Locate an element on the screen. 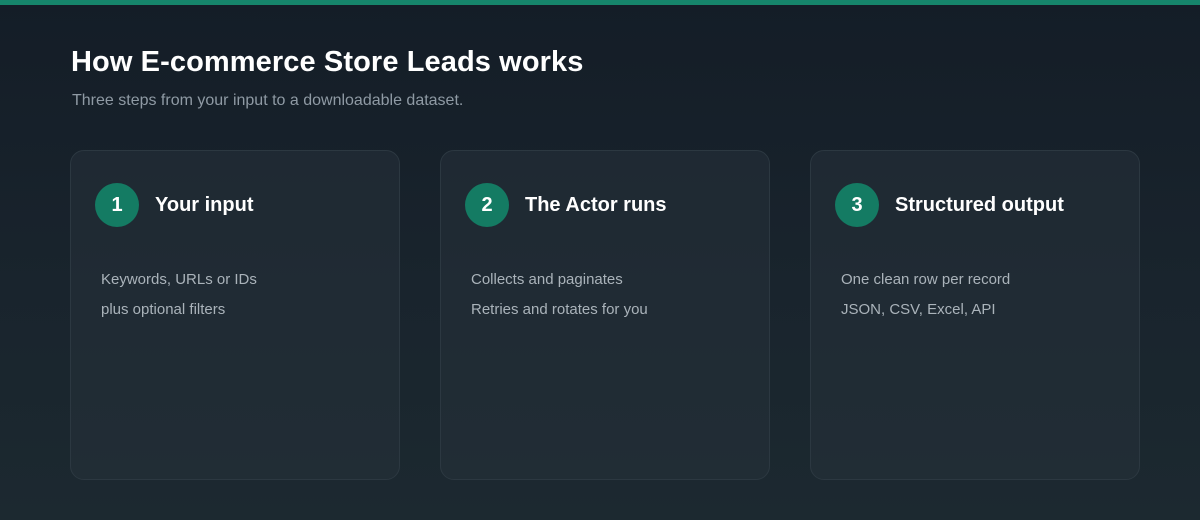 This screenshot has width=1200, height=520. step-description-line: Retries and rotates for you is located at coordinates (559, 309).